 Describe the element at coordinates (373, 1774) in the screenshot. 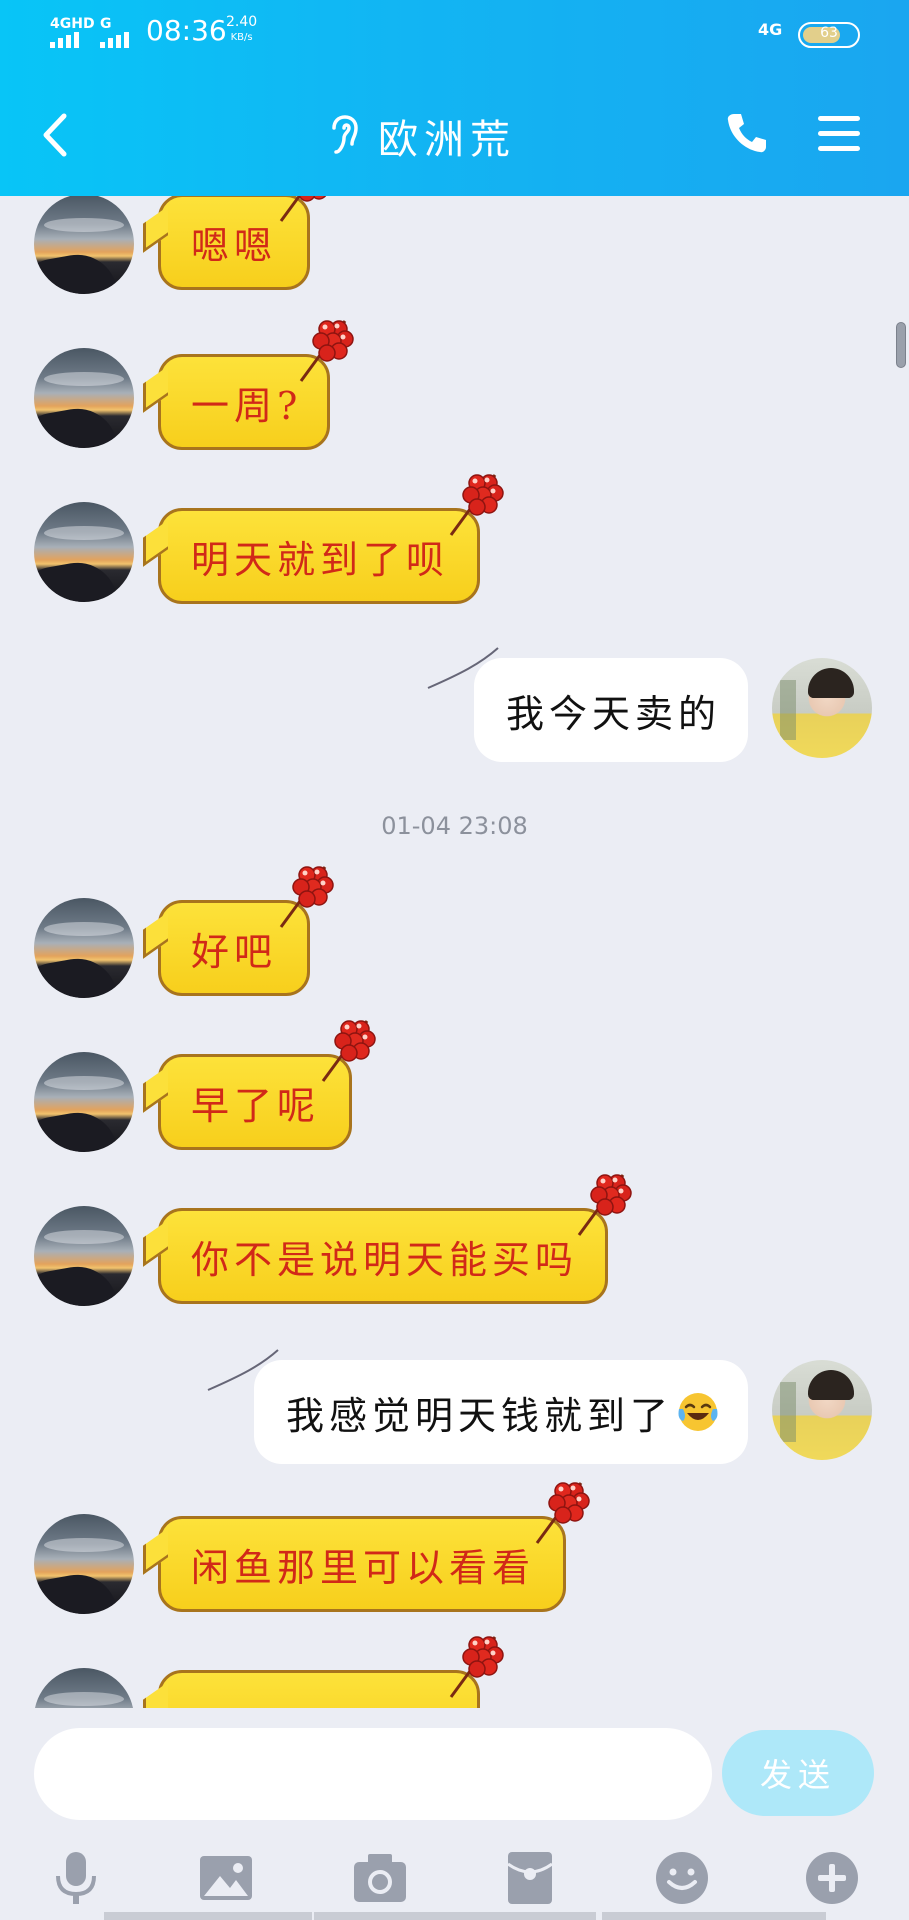

I see `message-input` at that location.